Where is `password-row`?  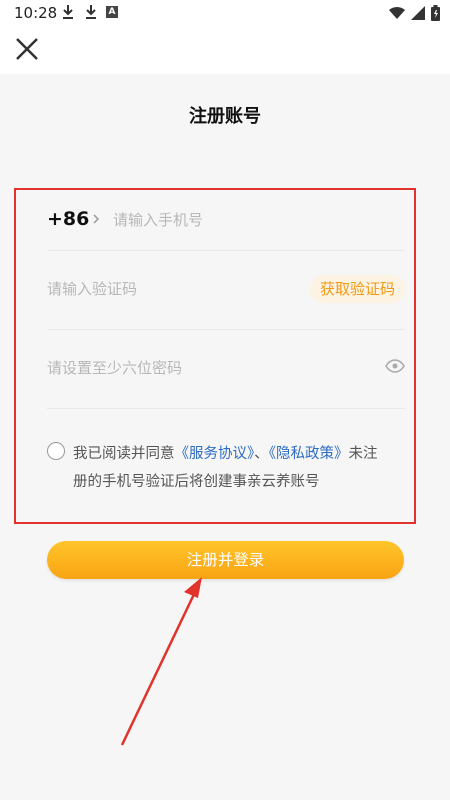
password-row is located at coordinates (226, 369).